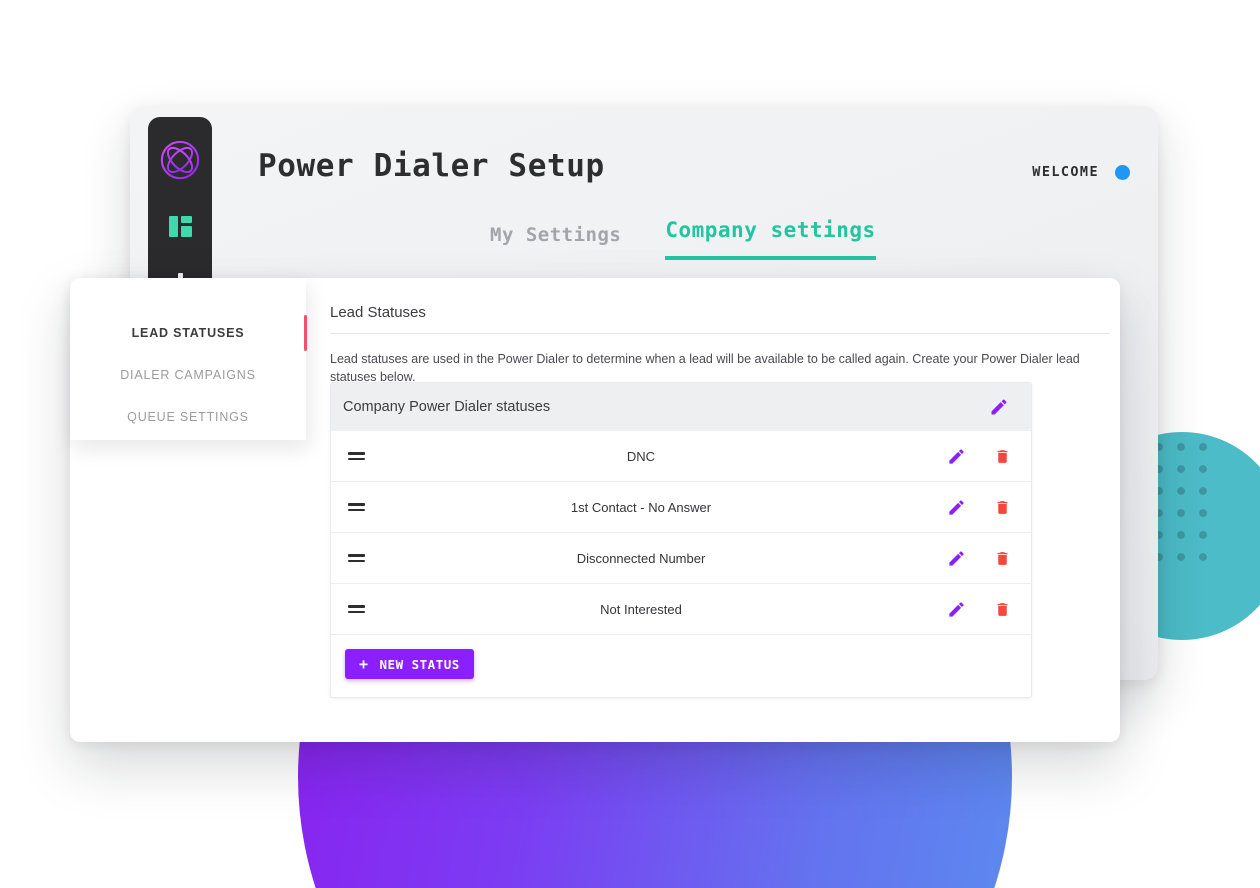  Describe the element at coordinates (641, 609) in the screenshot. I see `status-label: Not Interested` at that location.